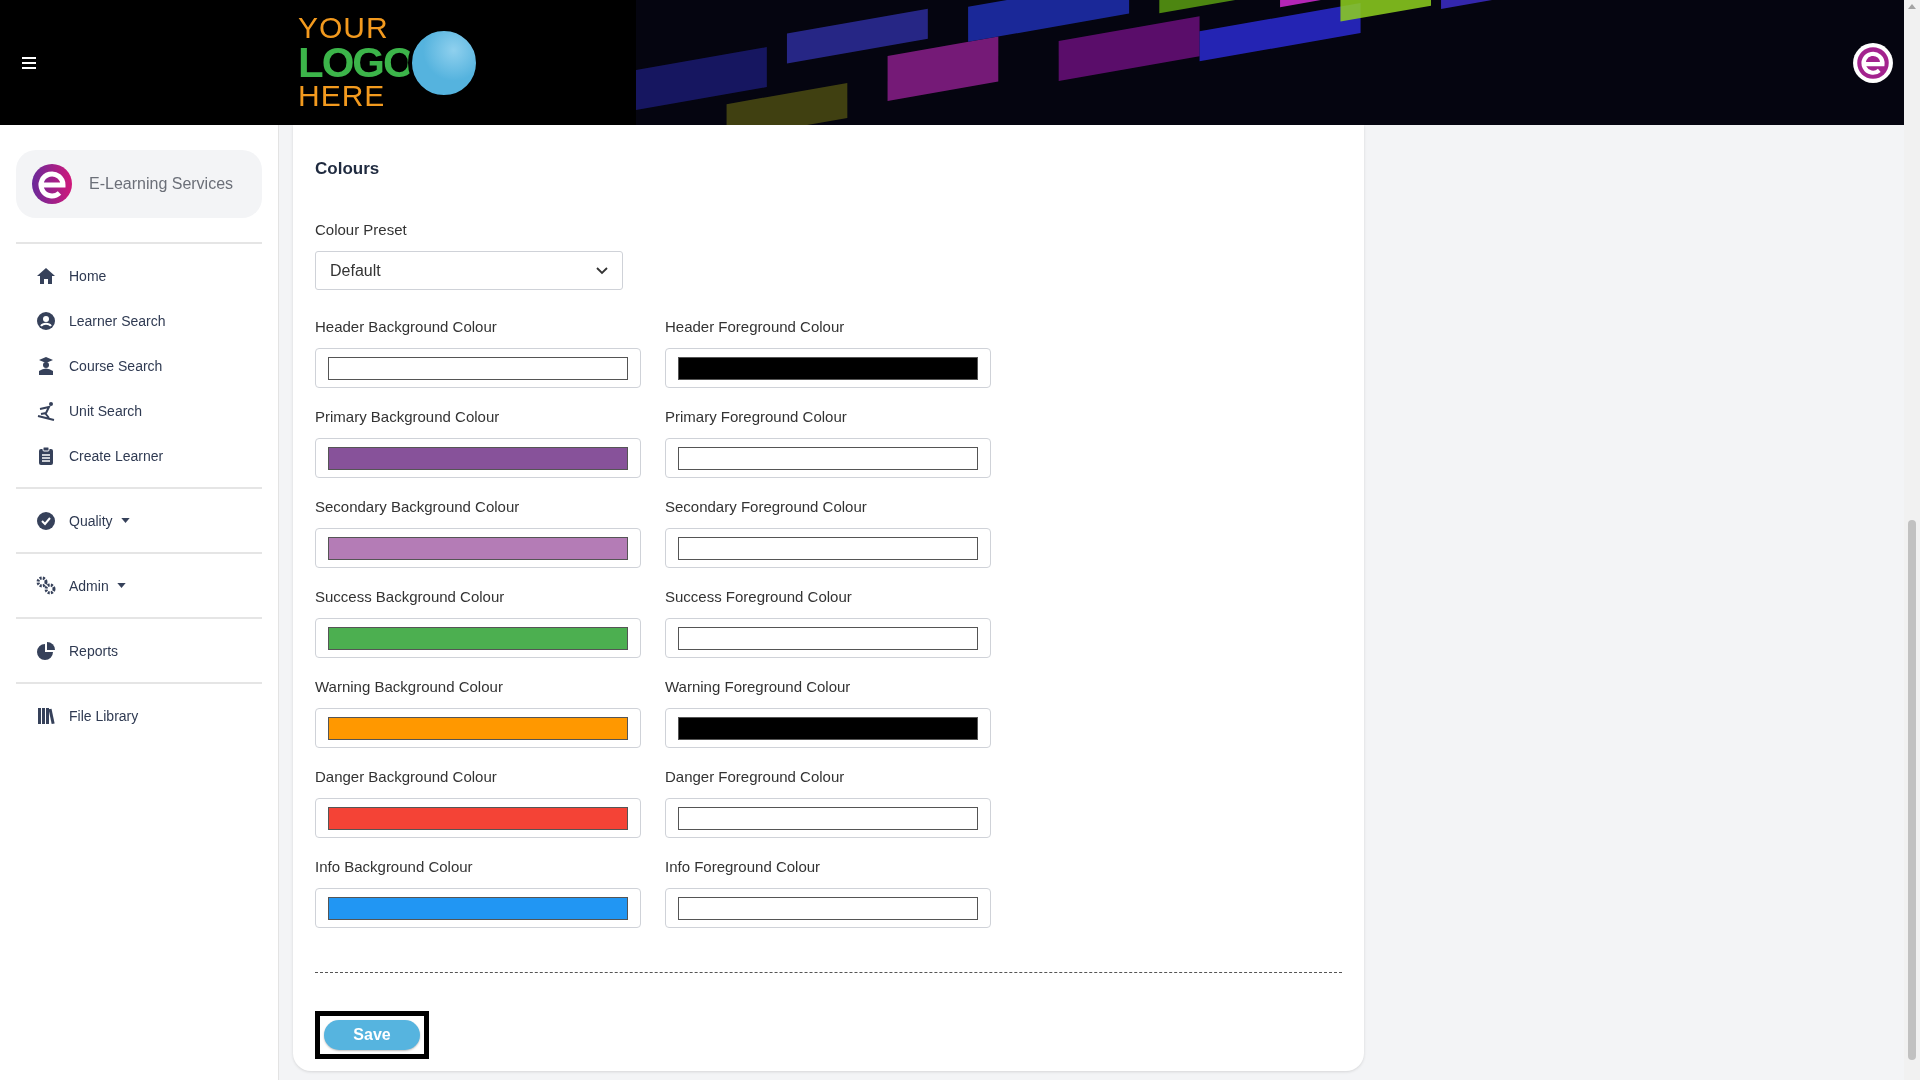  I want to click on field-label: Secondary Foreground Colour, so click(766, 506).